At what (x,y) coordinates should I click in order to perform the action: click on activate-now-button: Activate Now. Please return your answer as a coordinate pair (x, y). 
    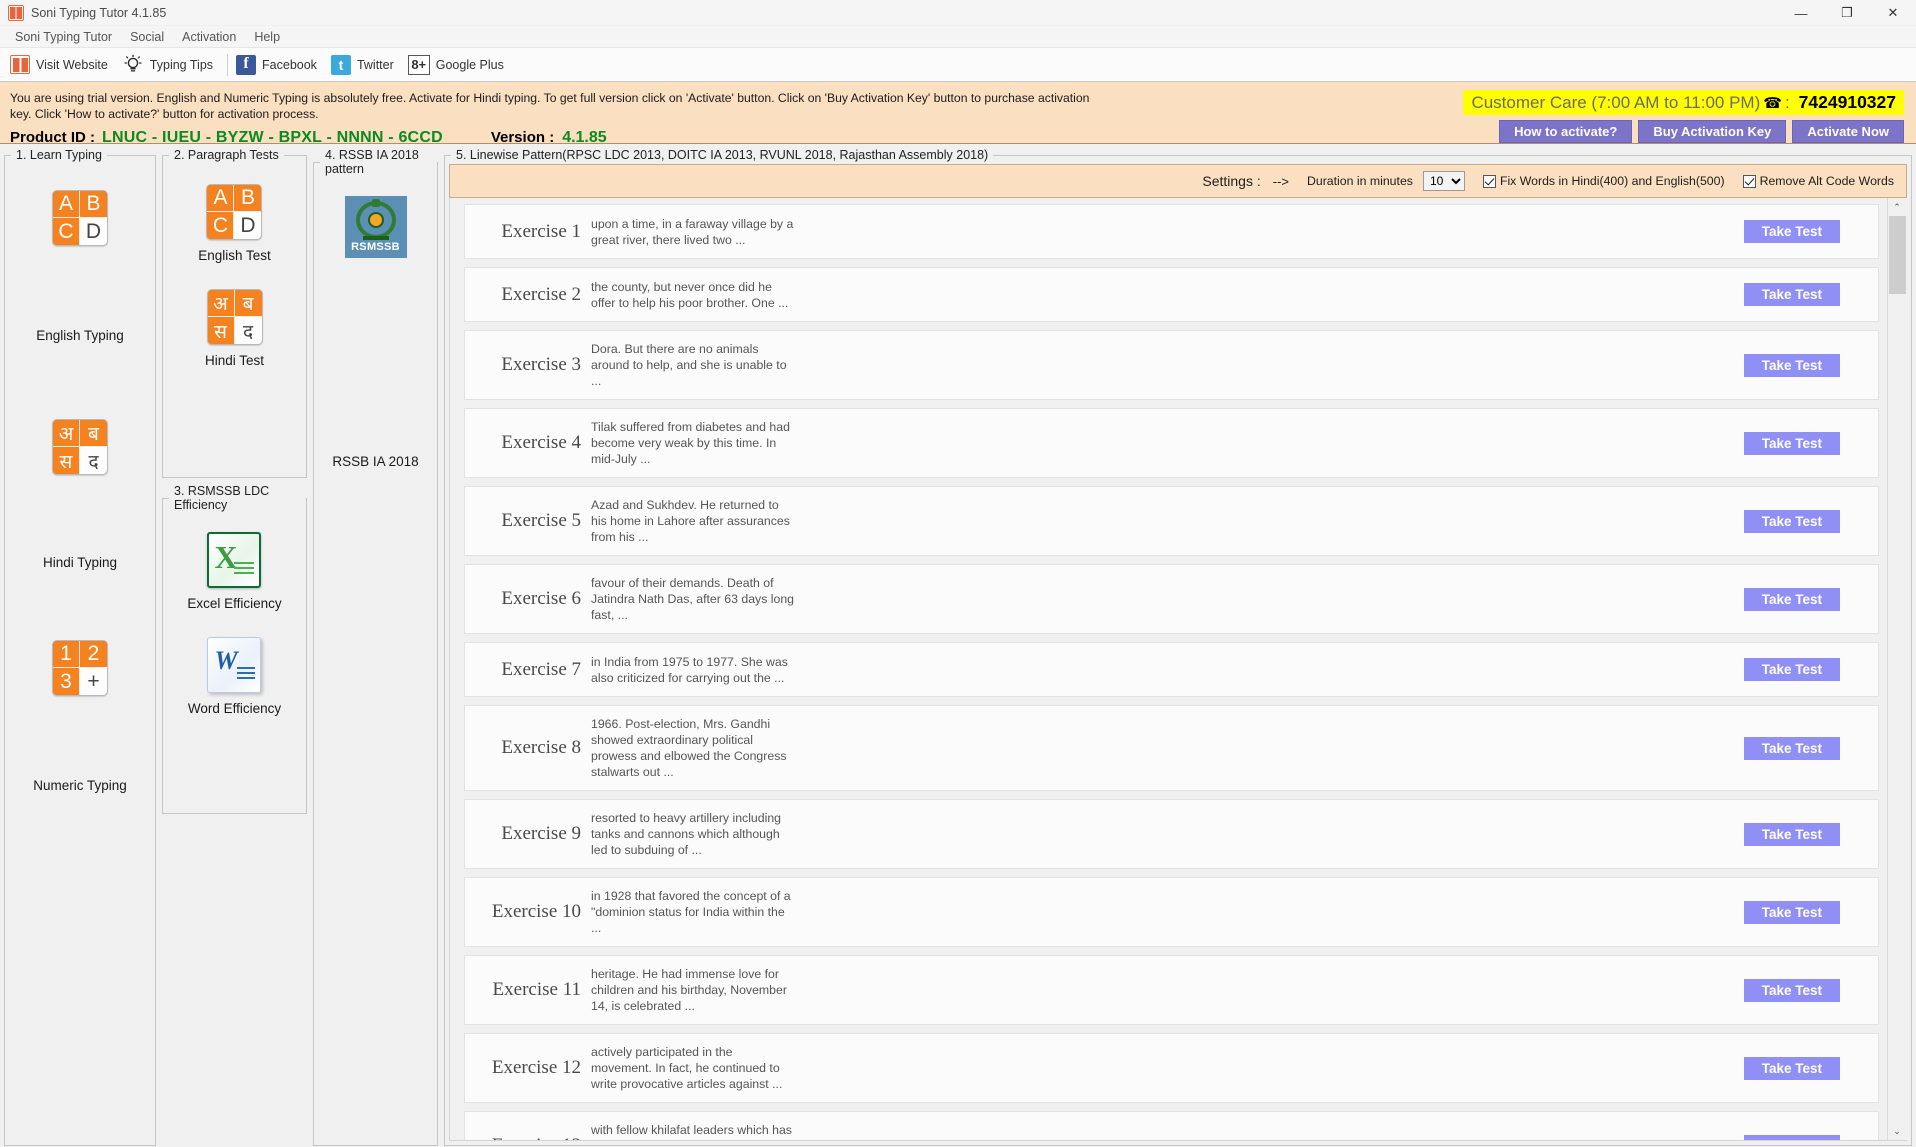
    Looking at the image, I should click on (1848, 131).